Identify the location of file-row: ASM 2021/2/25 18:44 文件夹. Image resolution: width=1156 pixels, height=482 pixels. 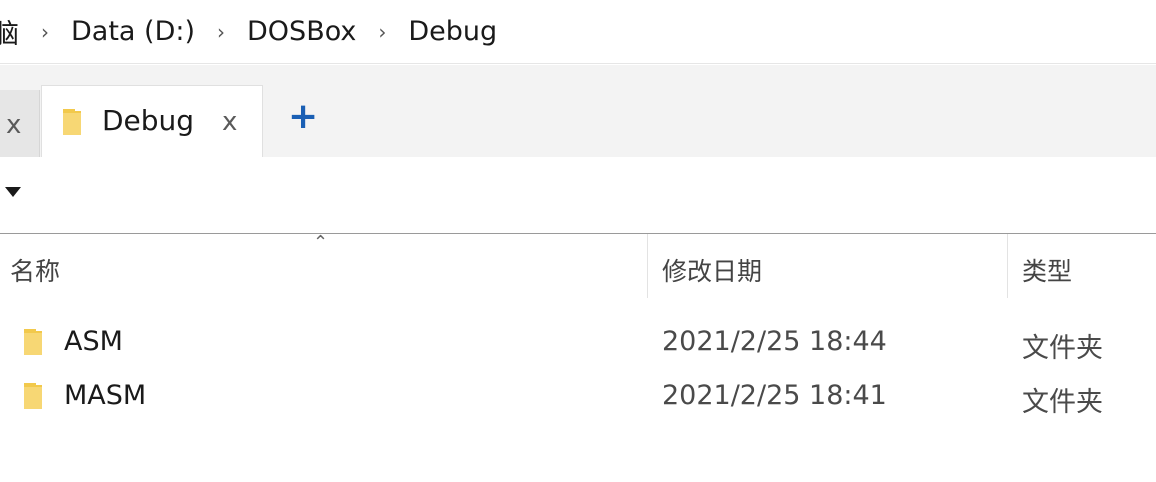
(578, 343).